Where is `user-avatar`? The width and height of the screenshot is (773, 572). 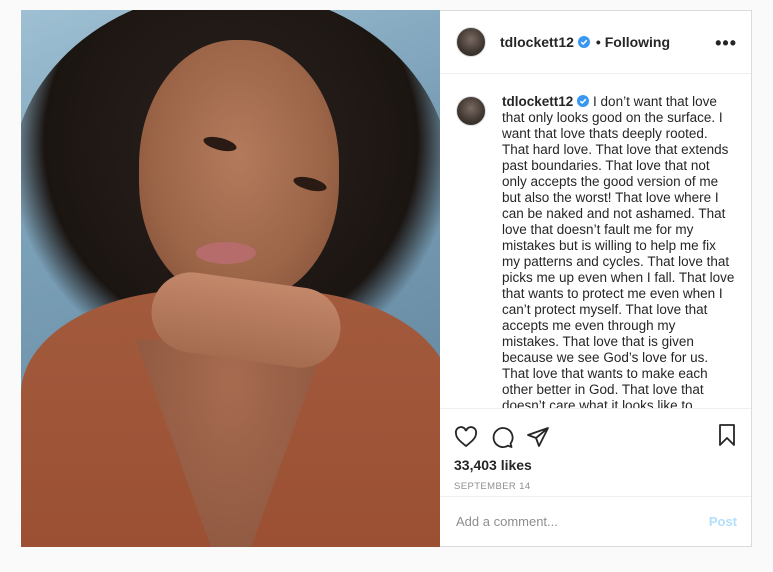
user-avatar is located at coordinates (471, 41).